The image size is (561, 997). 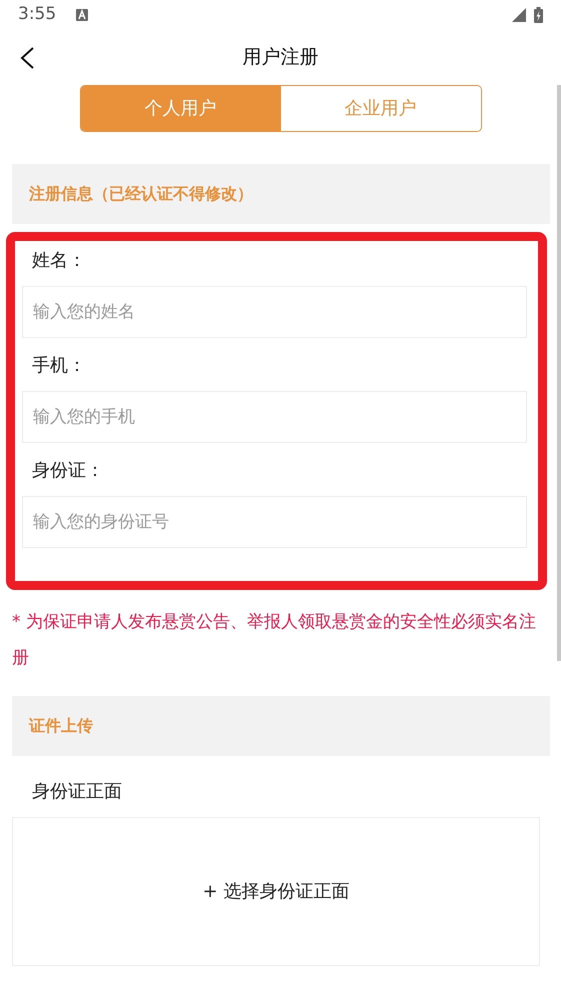 I want to click on back-icon, so click(x=27, y=58).